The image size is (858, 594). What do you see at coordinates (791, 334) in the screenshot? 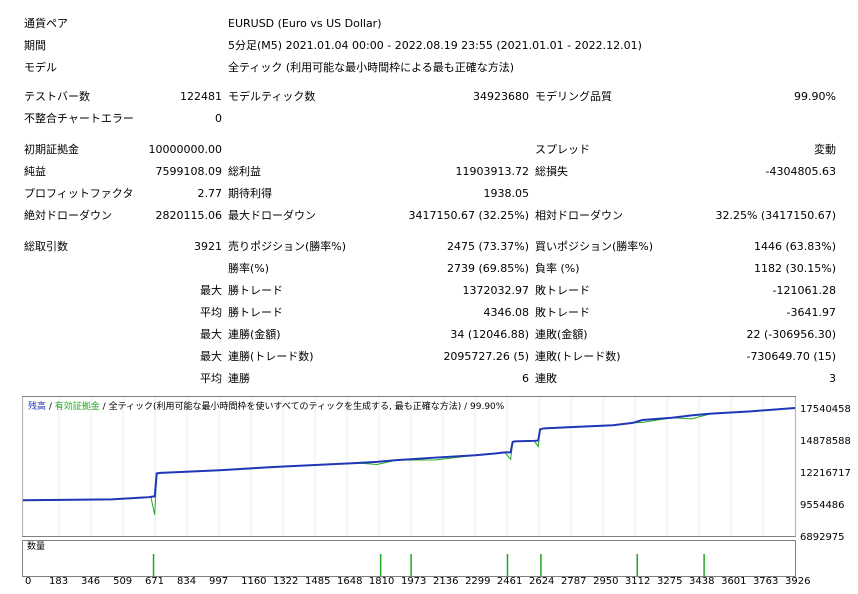
I see `cons-losses-amt-value: 22 (-306956.30)` at bounding box center [791, 334].